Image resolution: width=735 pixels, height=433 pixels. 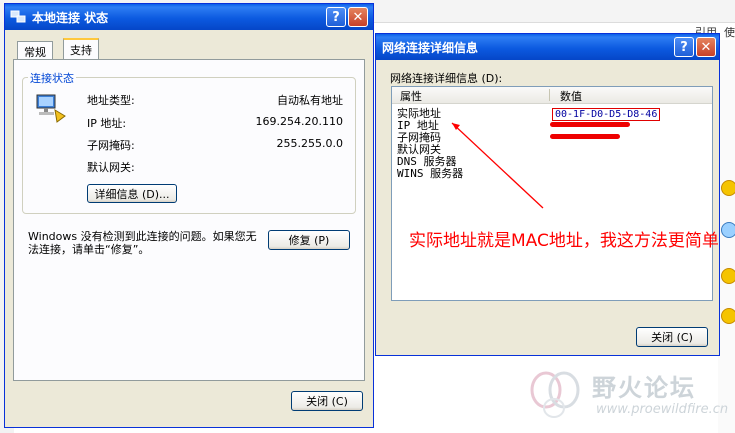 I want to click on annotation-arrow, so click(x=497, y=165).